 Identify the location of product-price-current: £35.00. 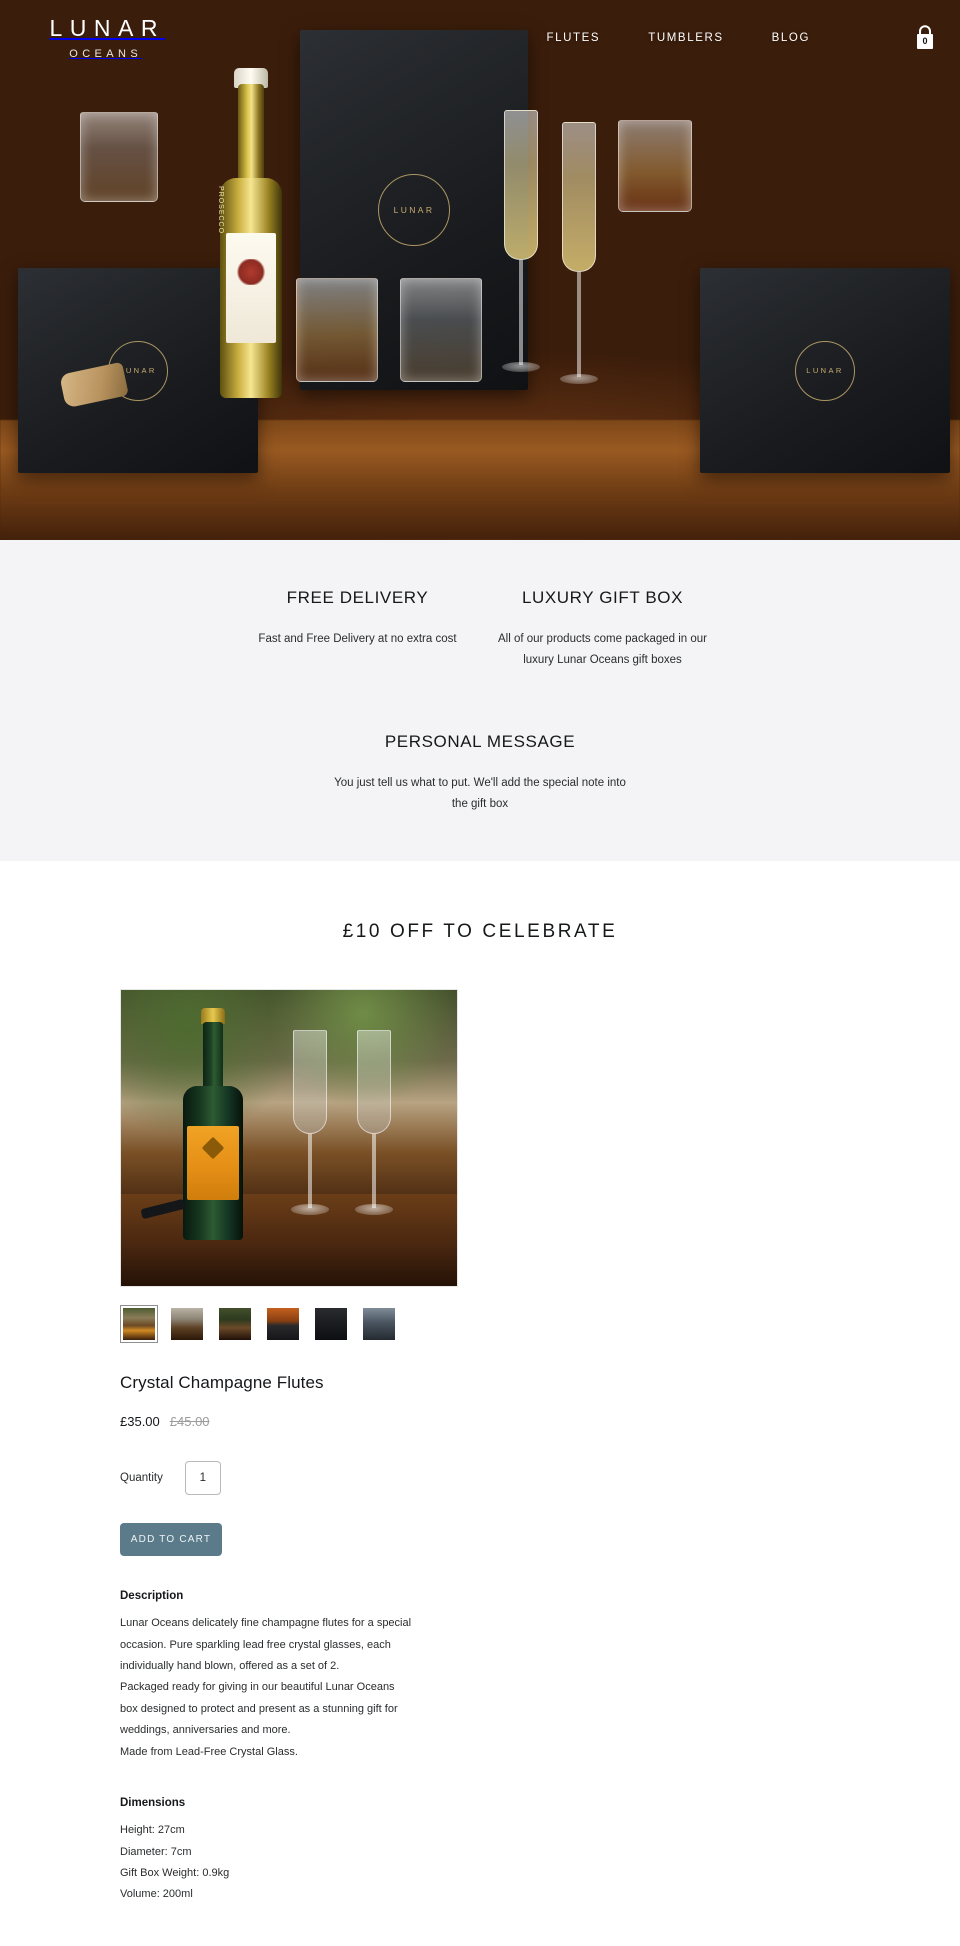
(140, 1422).